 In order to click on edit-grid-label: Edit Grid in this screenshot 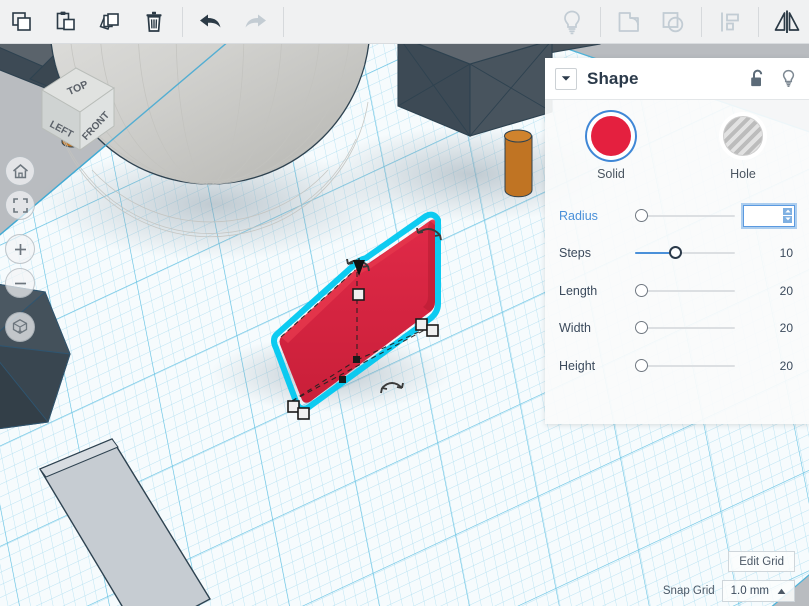, I will do `click(761, 561)`.